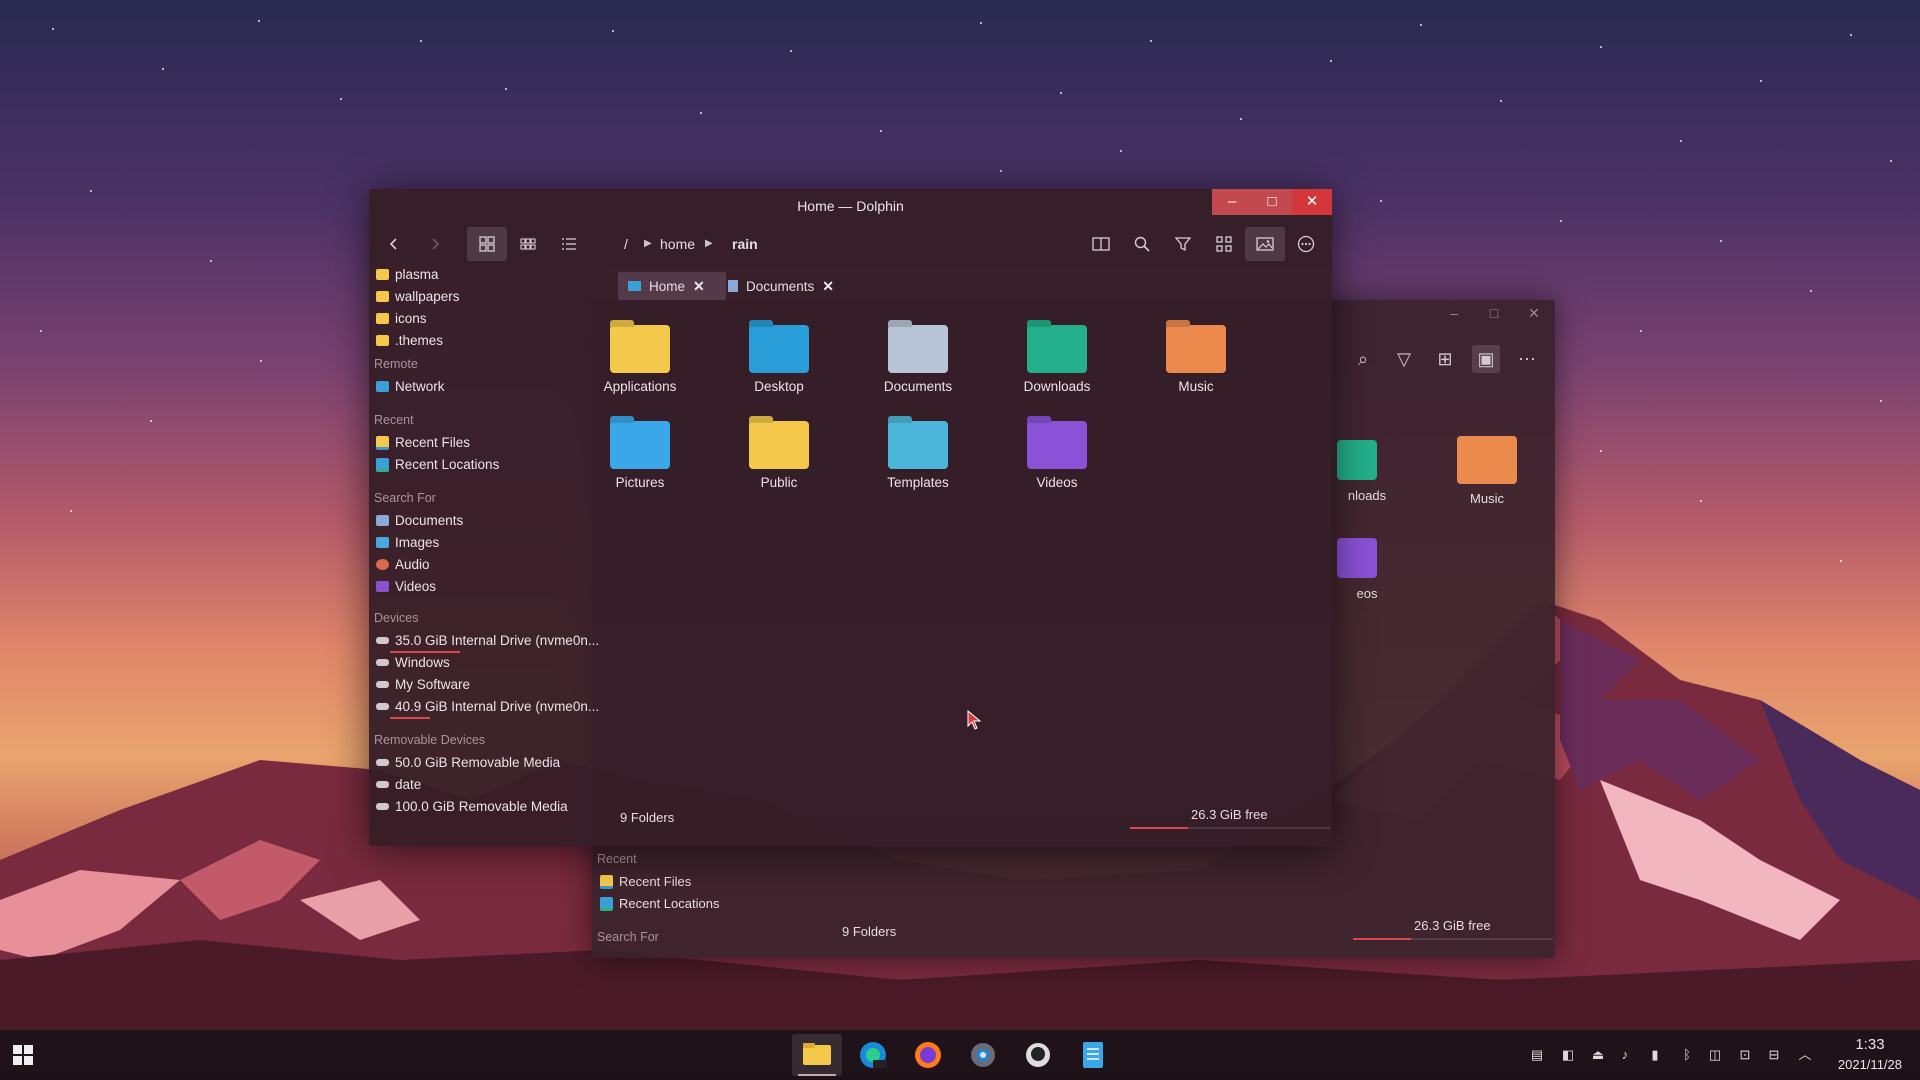 The width and height of the screenshot is (1920, 1080). I want to click on maximize-button: □, so click(1272, 202).